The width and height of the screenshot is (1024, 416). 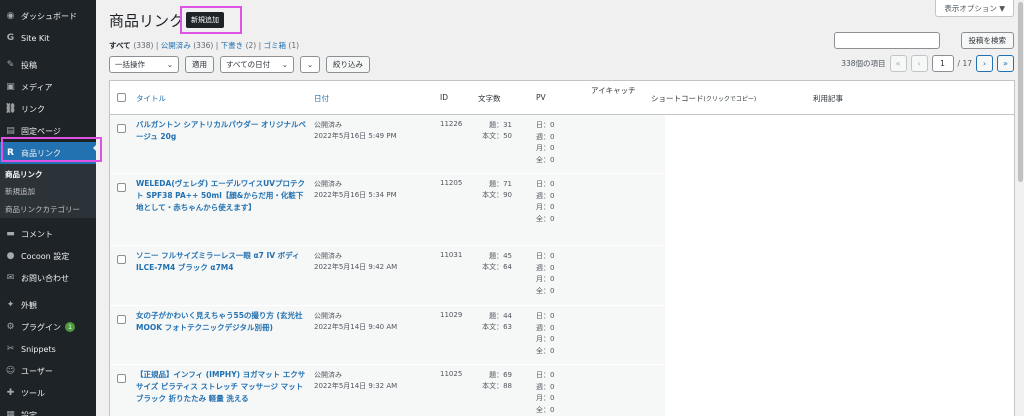 I want to click on sidebar-item-label: コメント, so click(x=37, y=234).